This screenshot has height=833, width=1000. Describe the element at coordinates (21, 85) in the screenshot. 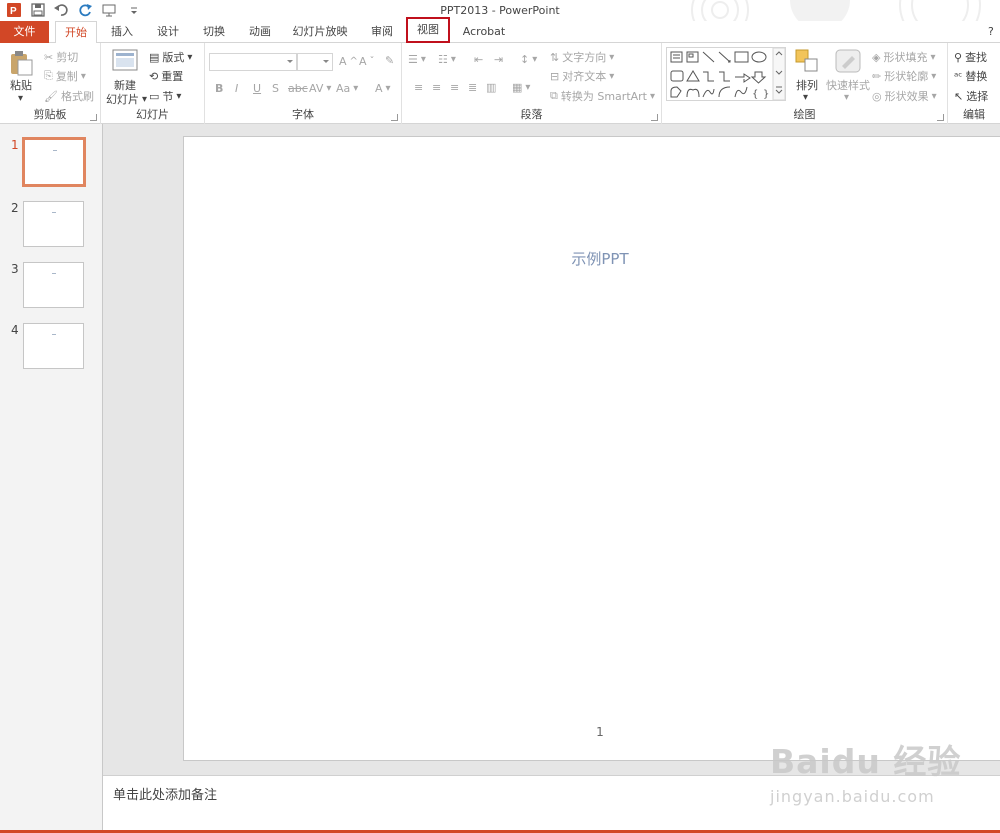

I see `paste-button: 粘贴` at that location.